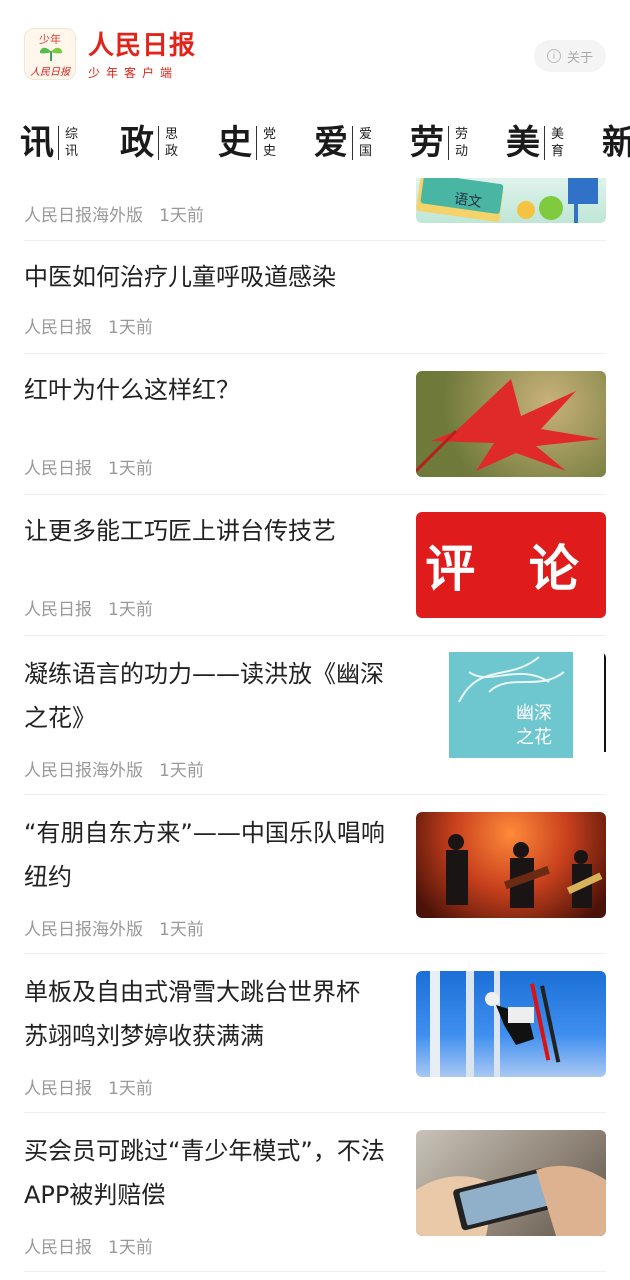 This screenshot has height=1280, width=630. What do you see at coordinates (331, 143) in the screenshot?
I see `tab-big-char: 爱` at bounding box center [331, 143].